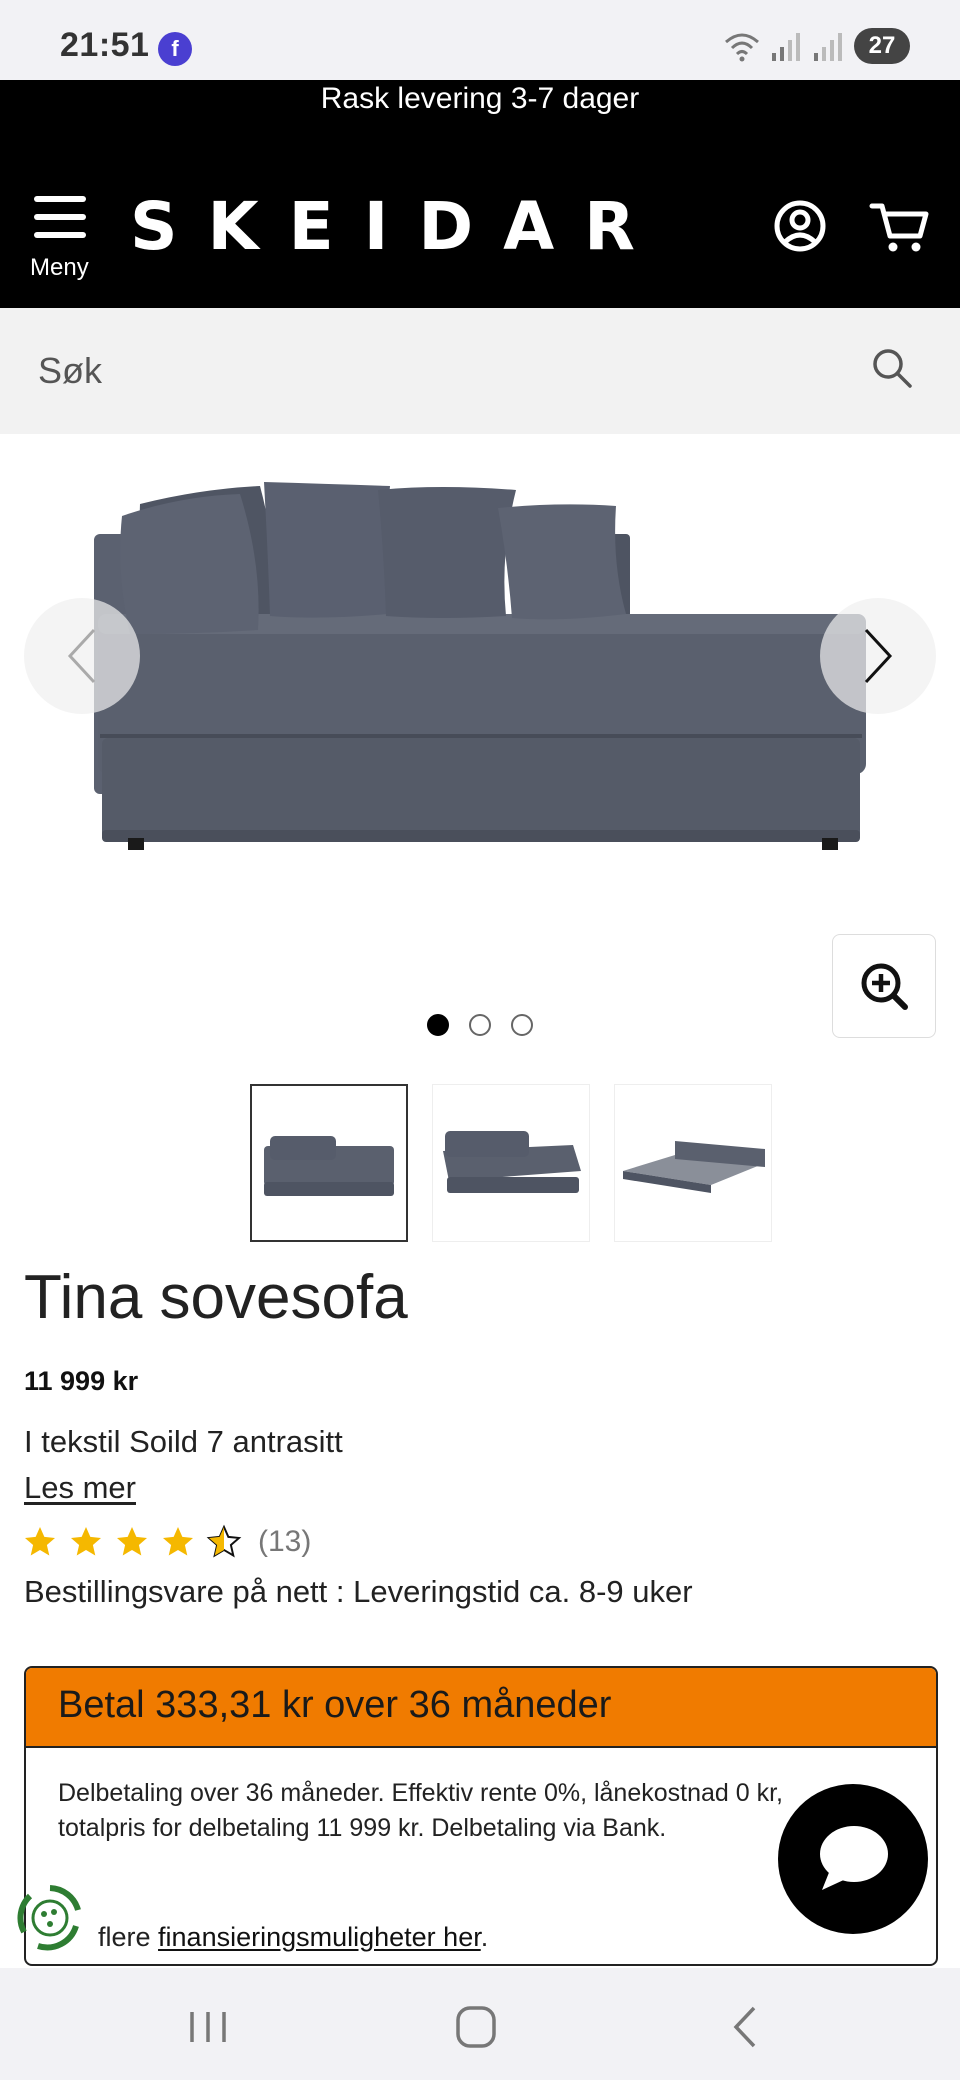 The height and width of the screenshot is (2080, 960). What do you see at coordinates (183, 1441) in the screenshot?
I see `product-variant: I tekstil Soild 7 antrasitt` at bounding box center [183, 1441].